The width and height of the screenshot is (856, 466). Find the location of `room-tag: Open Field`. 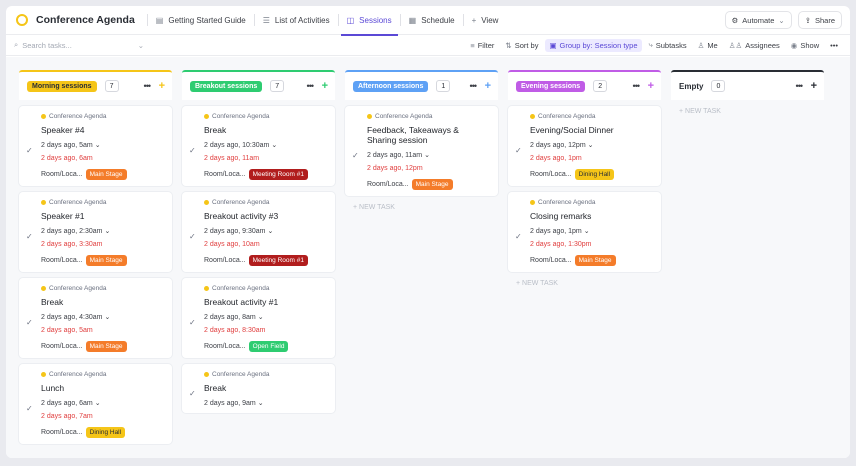

room-tag: Open Field is located at coordinates (268, 346).